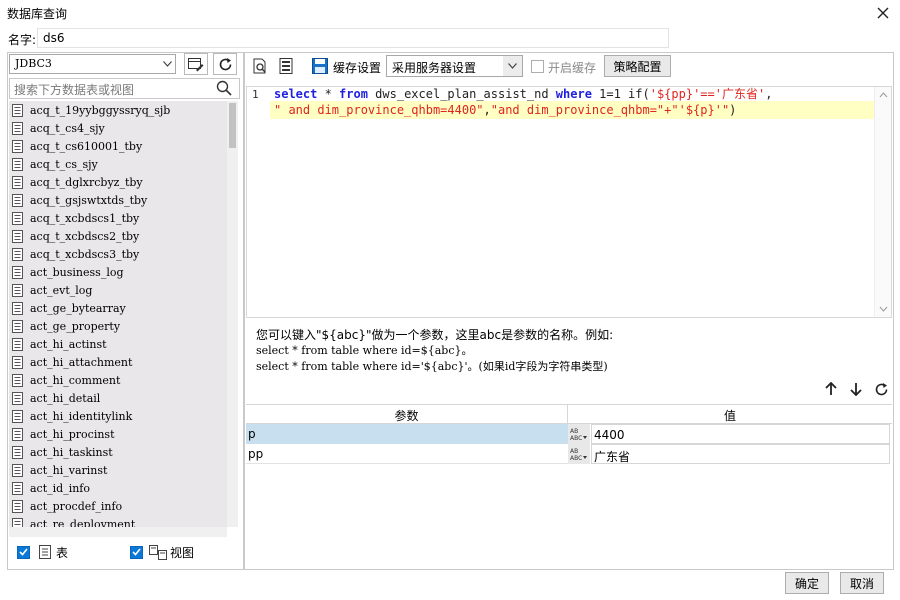  I want to click on table-list-item: act_re_deployment, so click(118, 521).